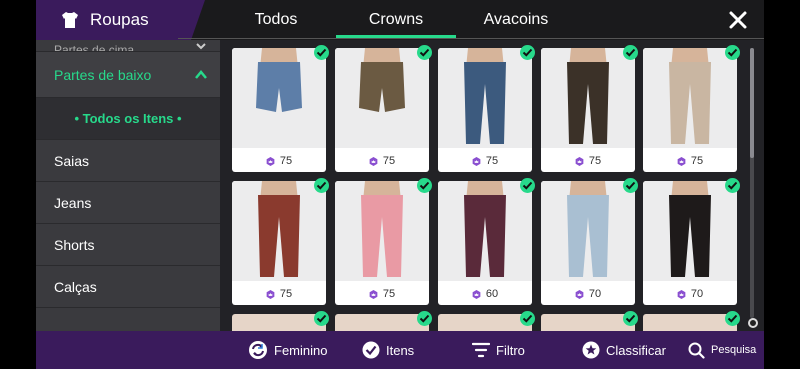 Image resolution: width=800 pixels, height=369 pixels. Describe the element at coordinates (258, 350) in the screenshot. I see `gender-swap-icon` at that location.